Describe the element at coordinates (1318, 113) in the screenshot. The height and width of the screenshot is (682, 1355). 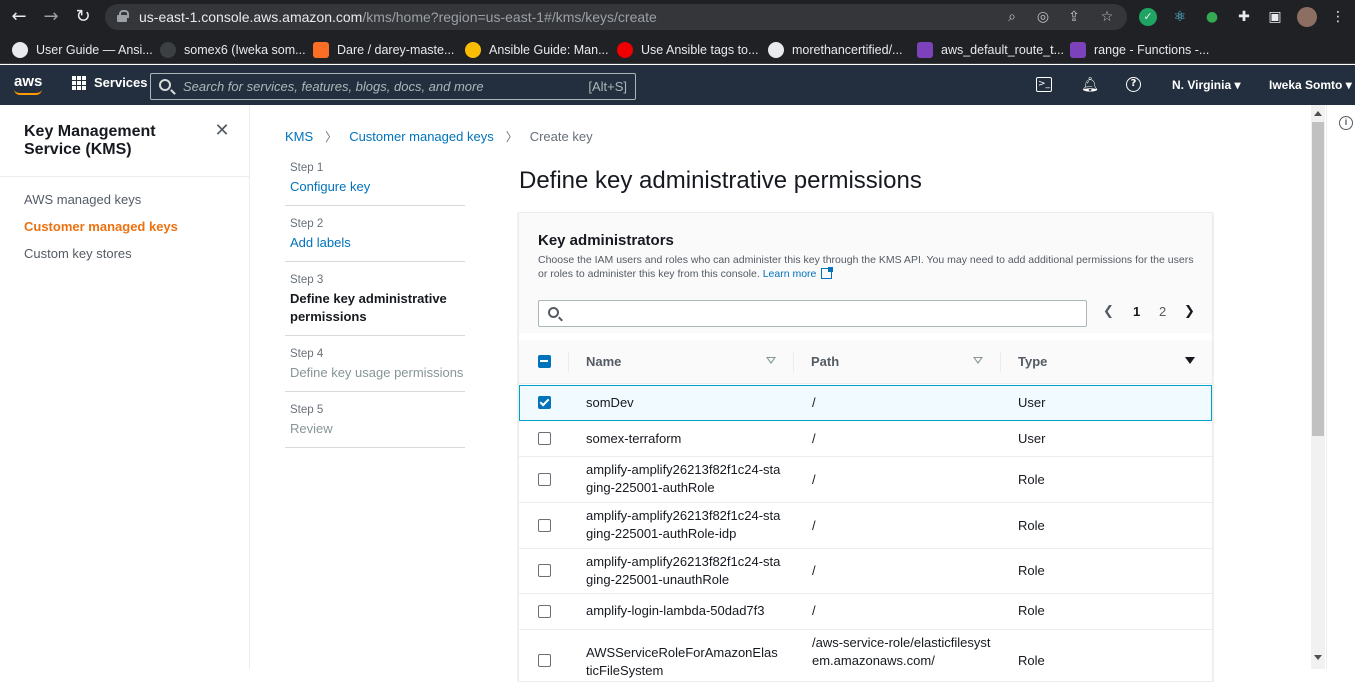
I see `scroll-up-icon` at that location.